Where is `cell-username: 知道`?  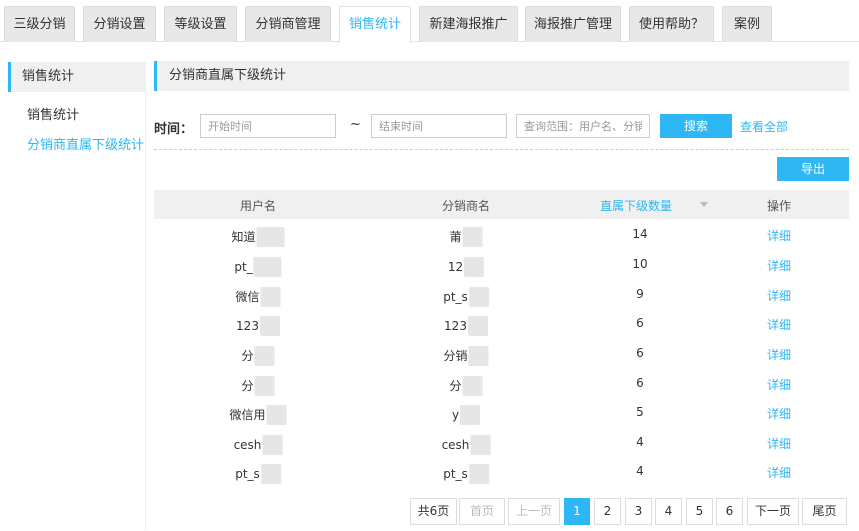
cell-username: 知道 is located at coordinates (258, 237).